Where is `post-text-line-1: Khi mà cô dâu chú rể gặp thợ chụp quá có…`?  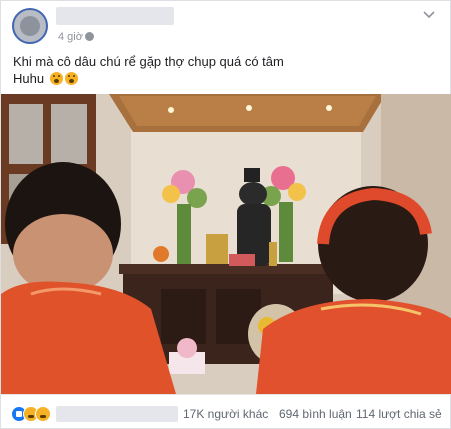 post-text-line-1: Khi mà cô dâu chú rể gặp thợ chụp quá có… is located at coordinates (148, 61).